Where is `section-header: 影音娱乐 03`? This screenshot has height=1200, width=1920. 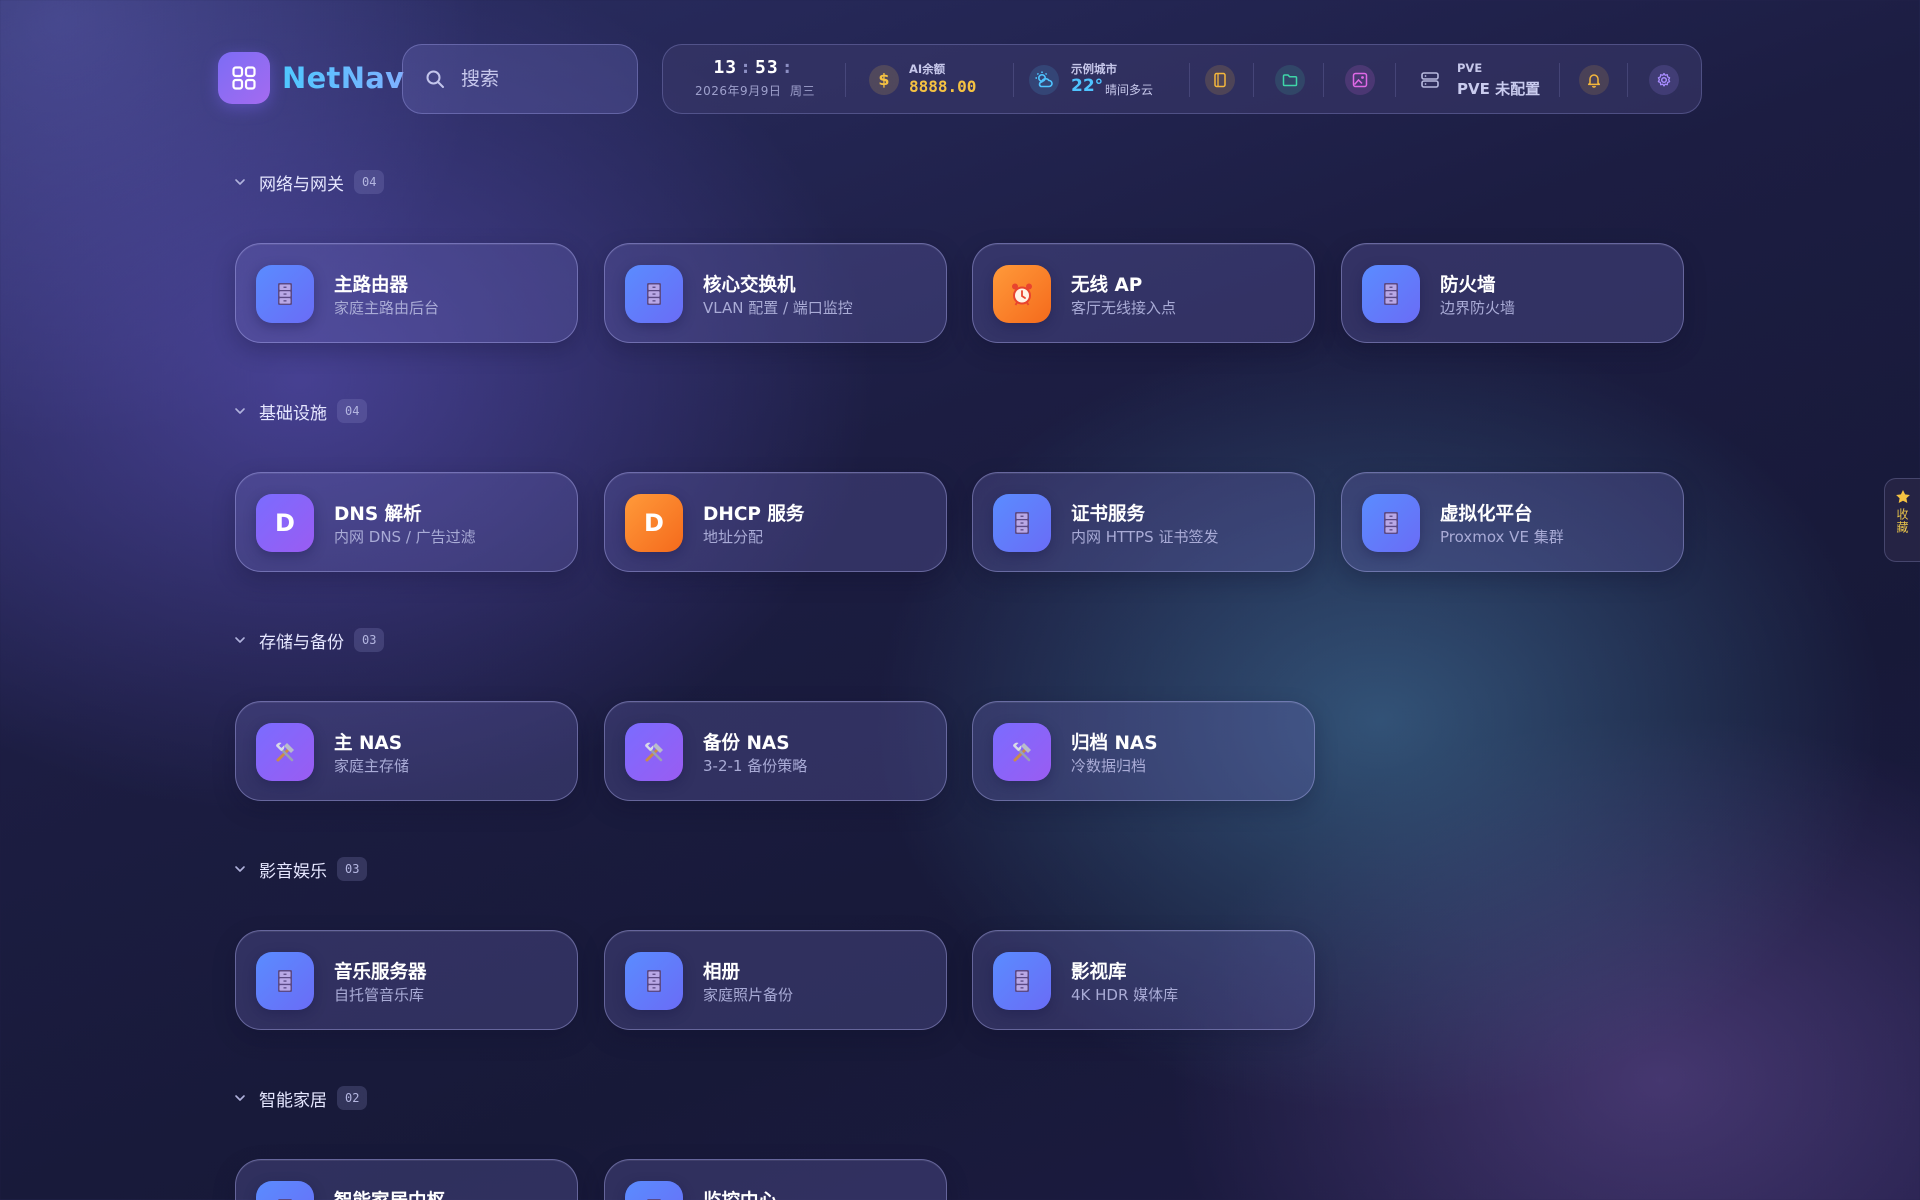
section-header: 影音娱乐 03 is located at coordinates (300, 869).